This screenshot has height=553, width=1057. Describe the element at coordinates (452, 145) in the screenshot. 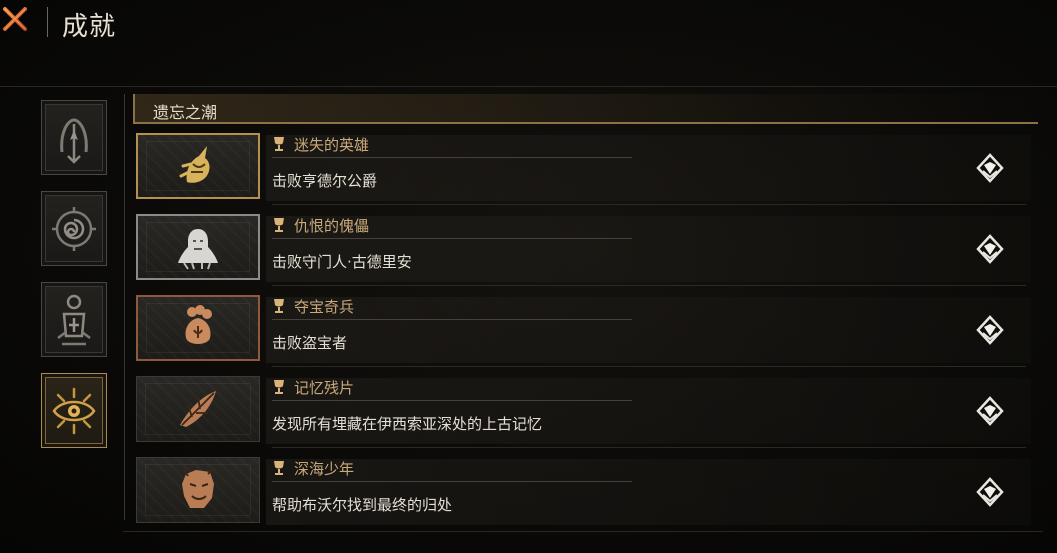

I see `achievement-title: 迷失的英雄` at that location.